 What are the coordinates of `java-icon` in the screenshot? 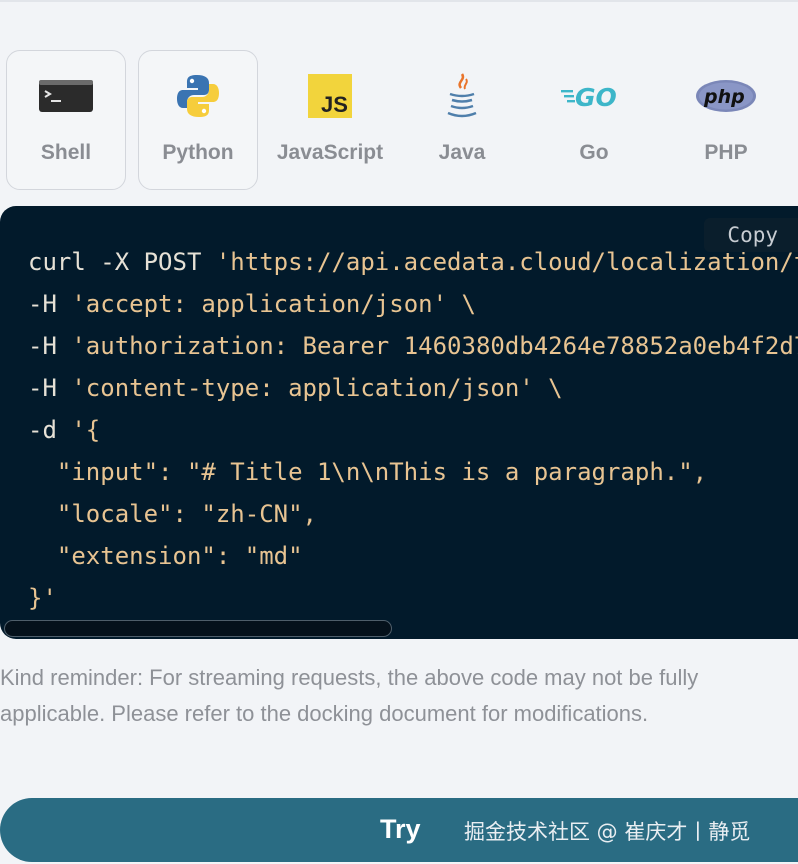 It's located at (462, 96).